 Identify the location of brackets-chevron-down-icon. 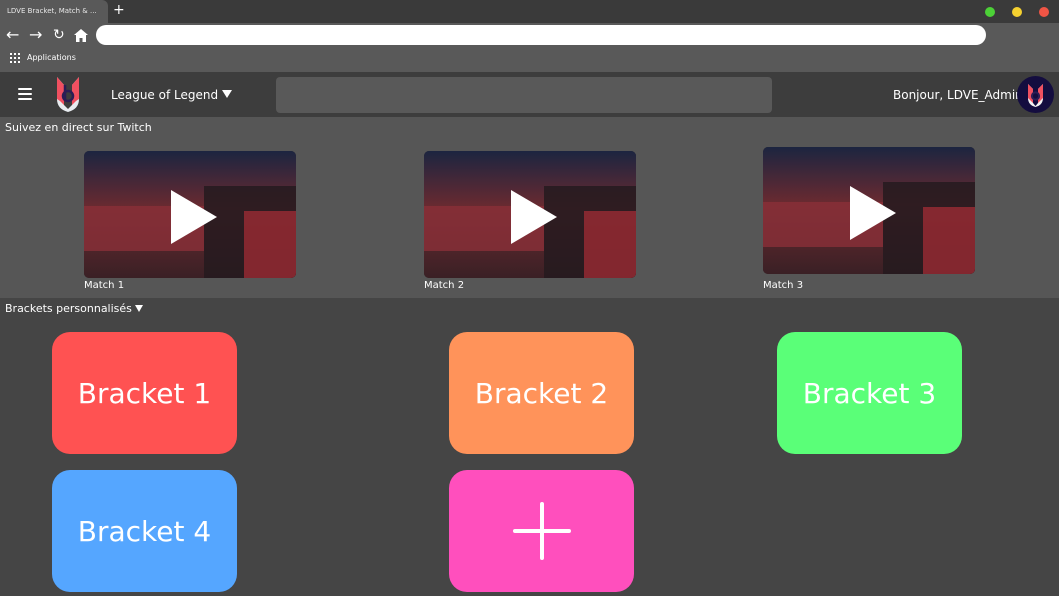
(139, 308).